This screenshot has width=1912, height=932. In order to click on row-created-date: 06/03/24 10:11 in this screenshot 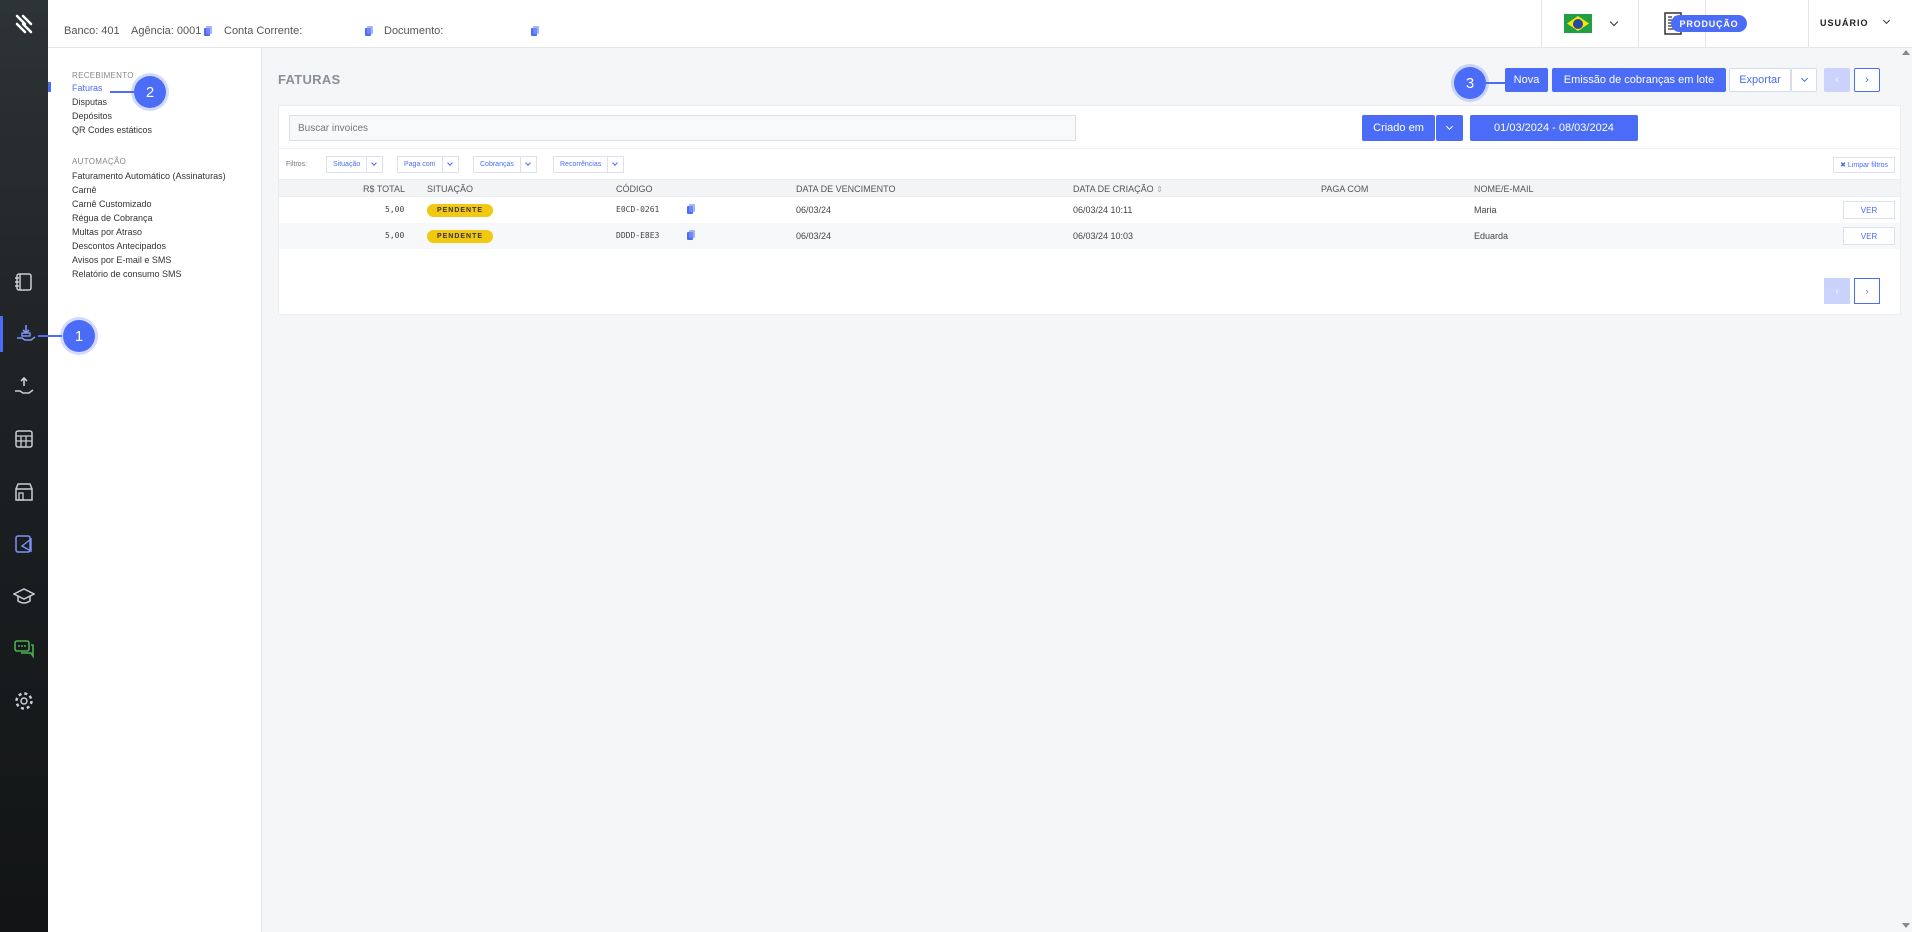, I will do `click(1103, 210)`.